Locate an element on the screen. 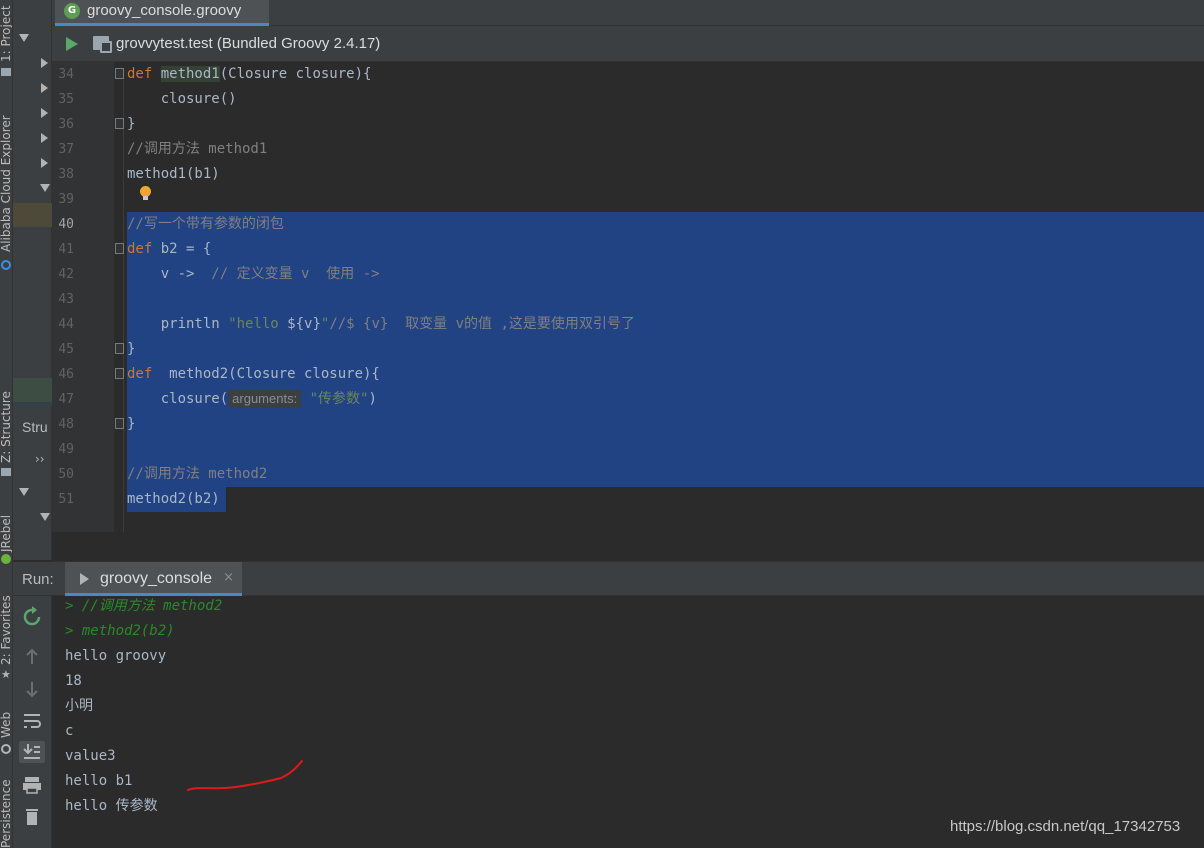  code-token: // 定义变量 v 使用 -> is located at coordinates (291, 274).